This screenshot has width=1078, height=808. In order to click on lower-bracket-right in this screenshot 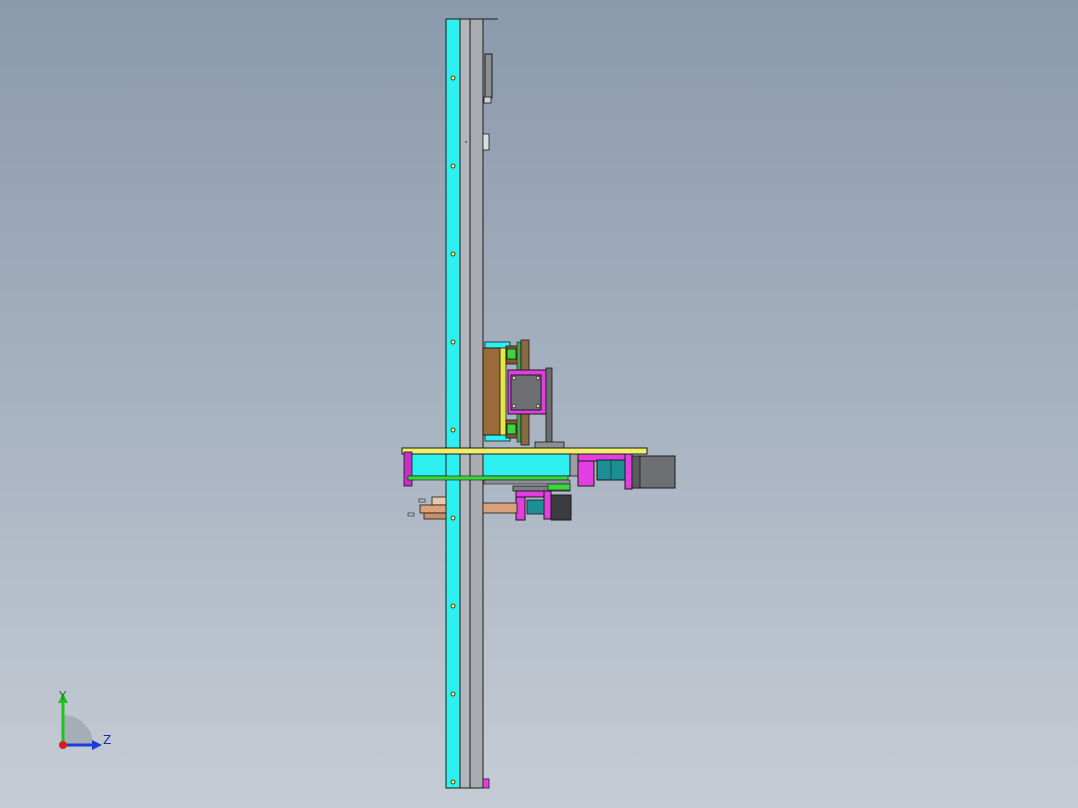, I will do `click(547, 505)`.